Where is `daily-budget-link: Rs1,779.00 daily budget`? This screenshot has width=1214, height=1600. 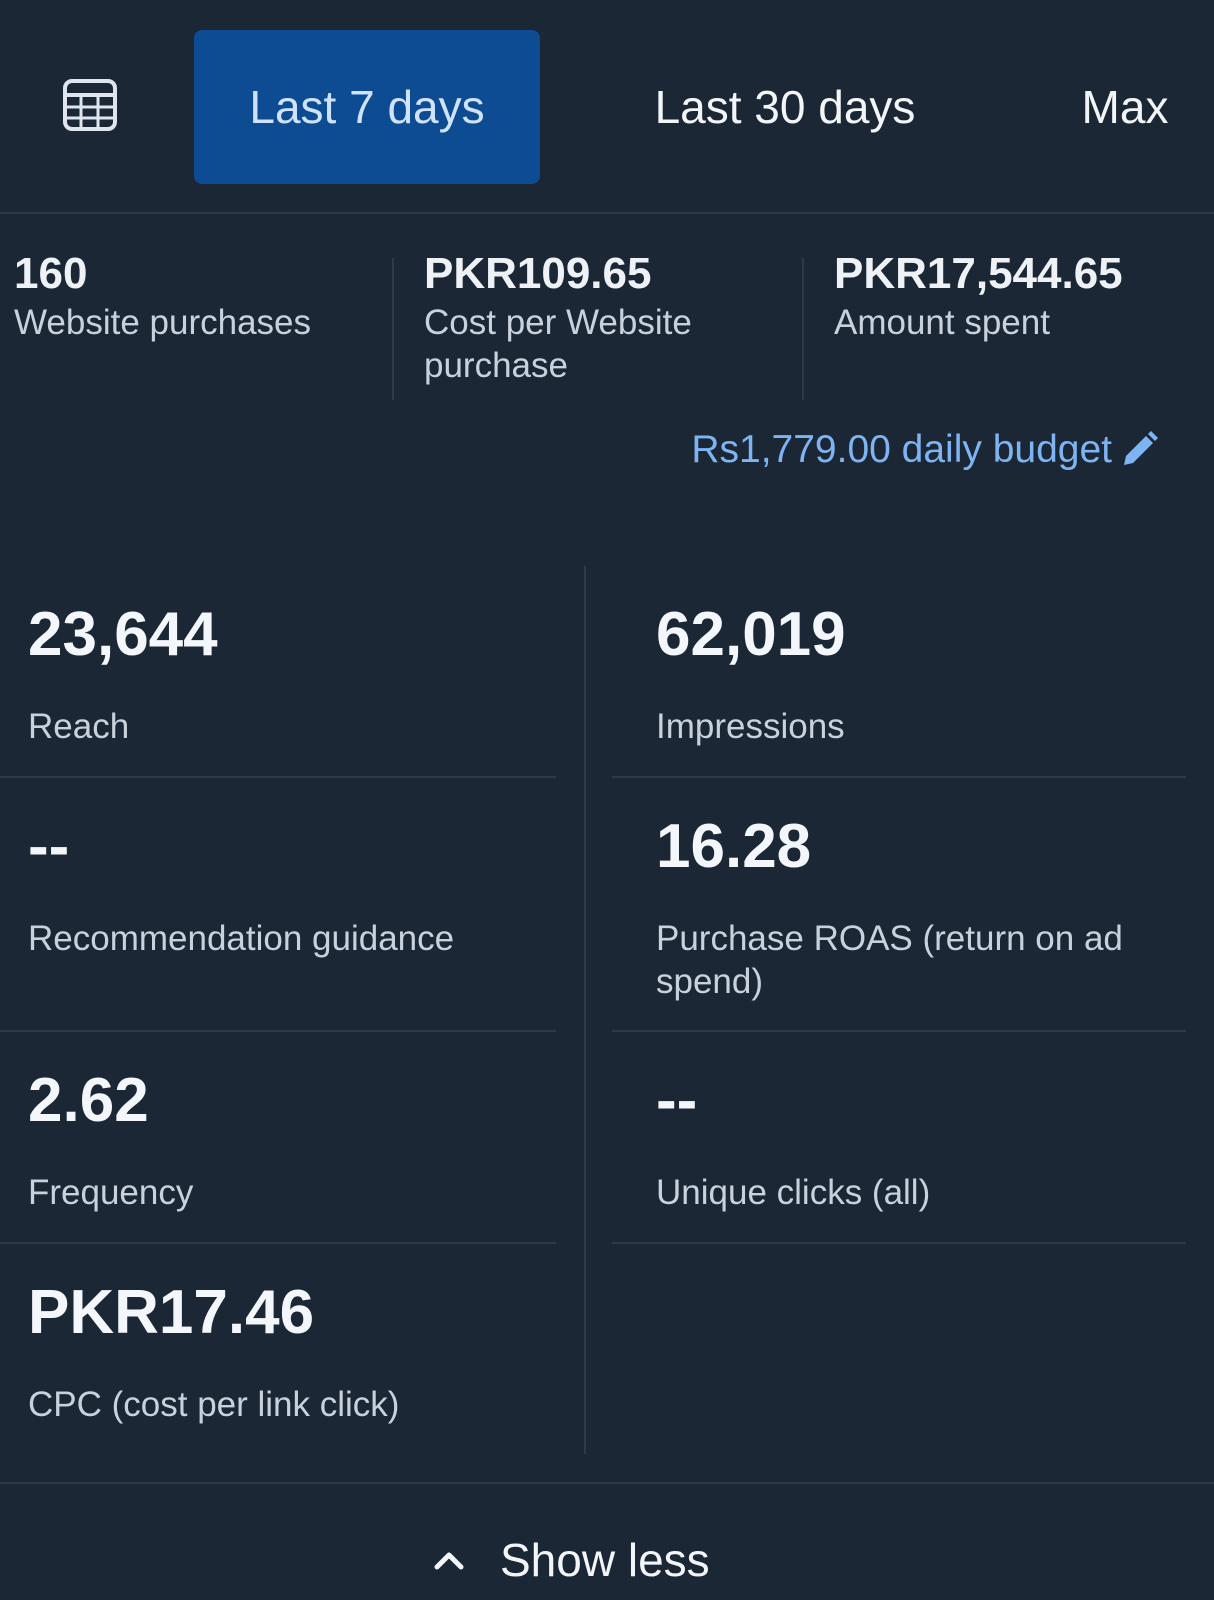 daily-budget-link: Rs1,779.00 daily budget is located at coordinates (925, 450).